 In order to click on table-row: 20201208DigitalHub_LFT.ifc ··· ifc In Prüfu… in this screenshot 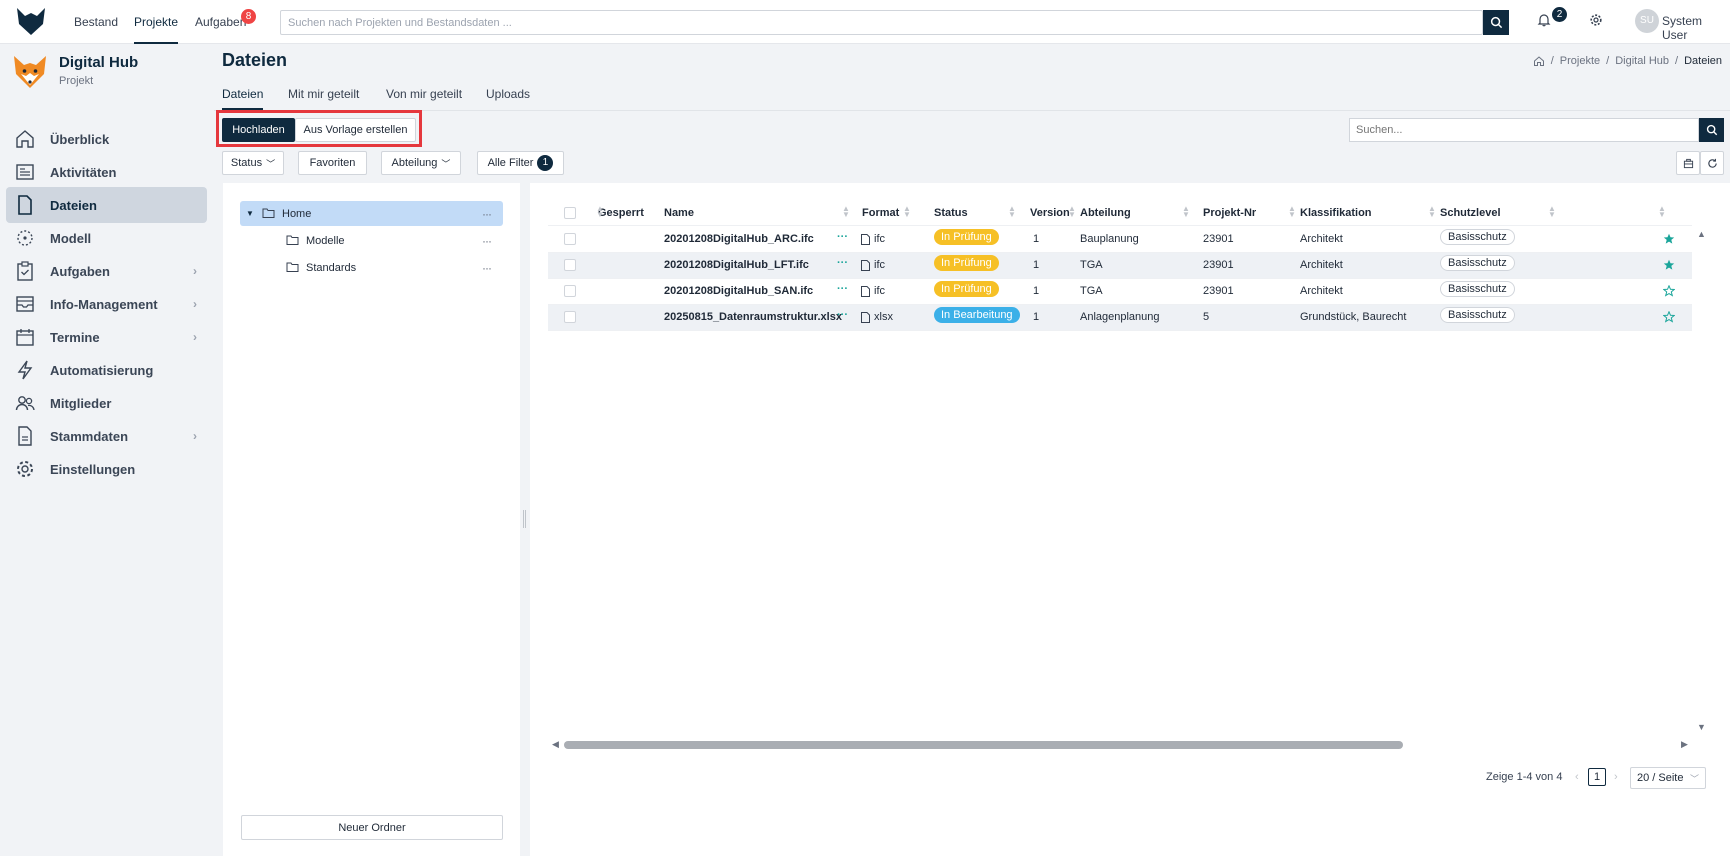, I will do `click(1120, 266)`.